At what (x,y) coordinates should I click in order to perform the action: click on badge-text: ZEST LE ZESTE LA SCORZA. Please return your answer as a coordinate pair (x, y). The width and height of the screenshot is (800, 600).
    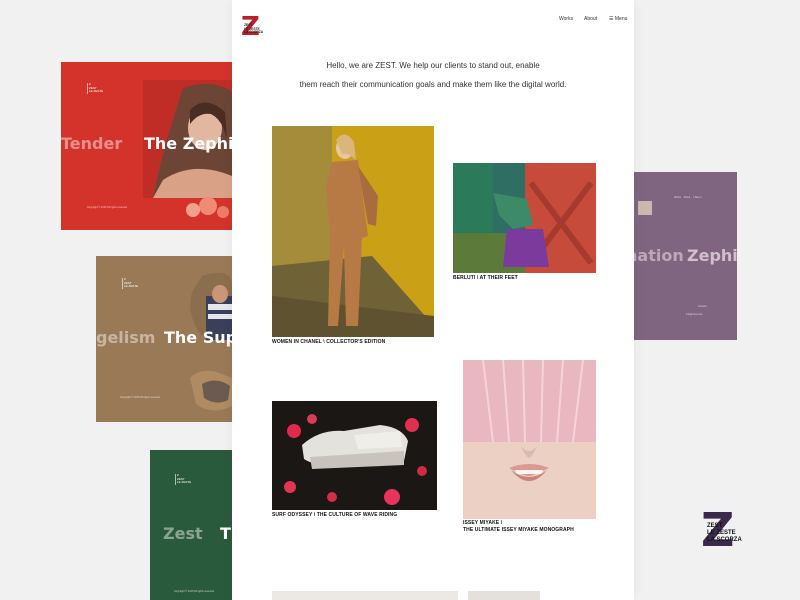
    Looking at the image, I should click on (724, 533).